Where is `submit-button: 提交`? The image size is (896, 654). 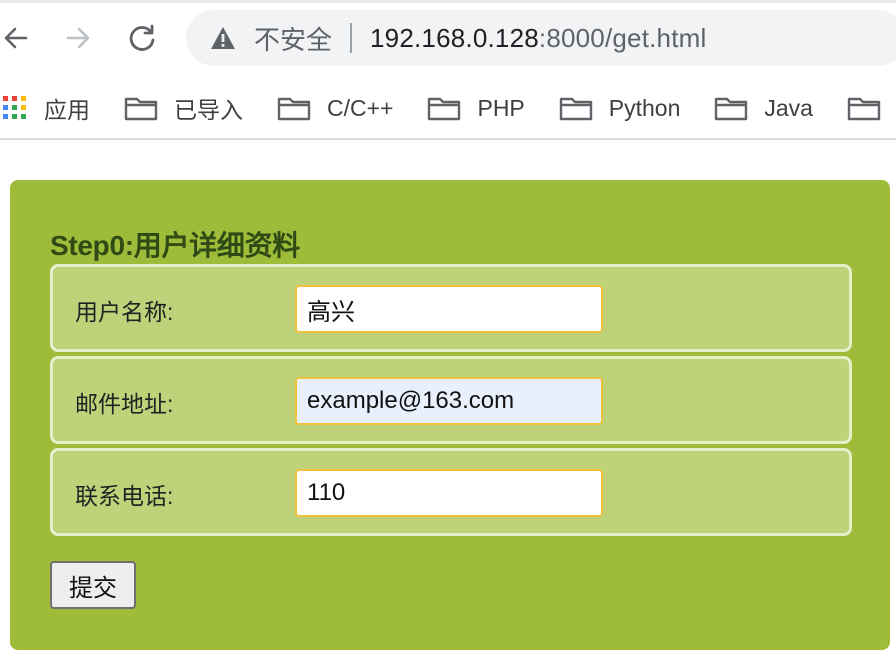
submit-button: 提交 is located at coordinates (93, 585).